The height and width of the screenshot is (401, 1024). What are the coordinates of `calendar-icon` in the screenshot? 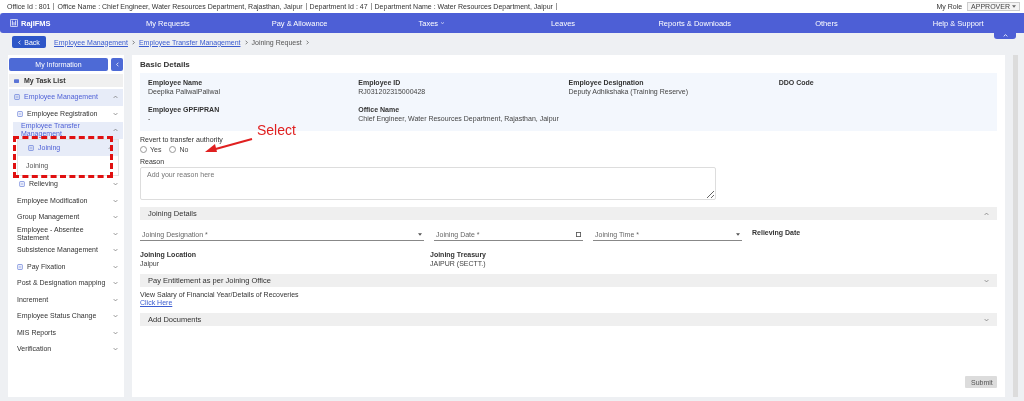 It's located at (578, 234).